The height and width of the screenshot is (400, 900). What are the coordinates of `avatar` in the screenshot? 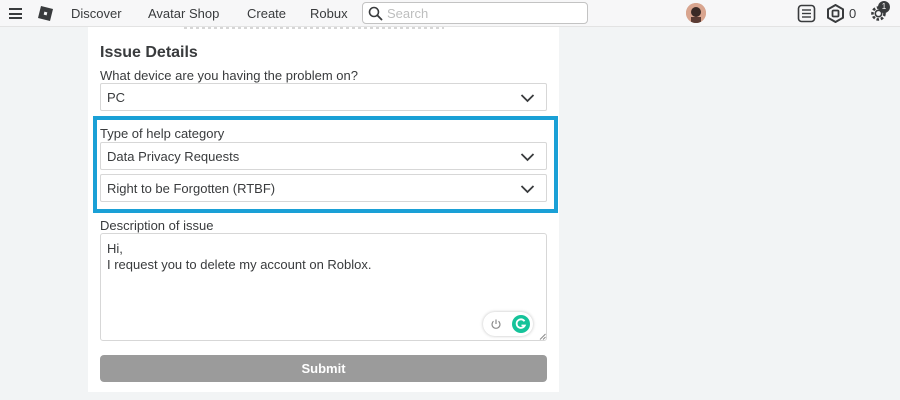 It's located at (696, 13).